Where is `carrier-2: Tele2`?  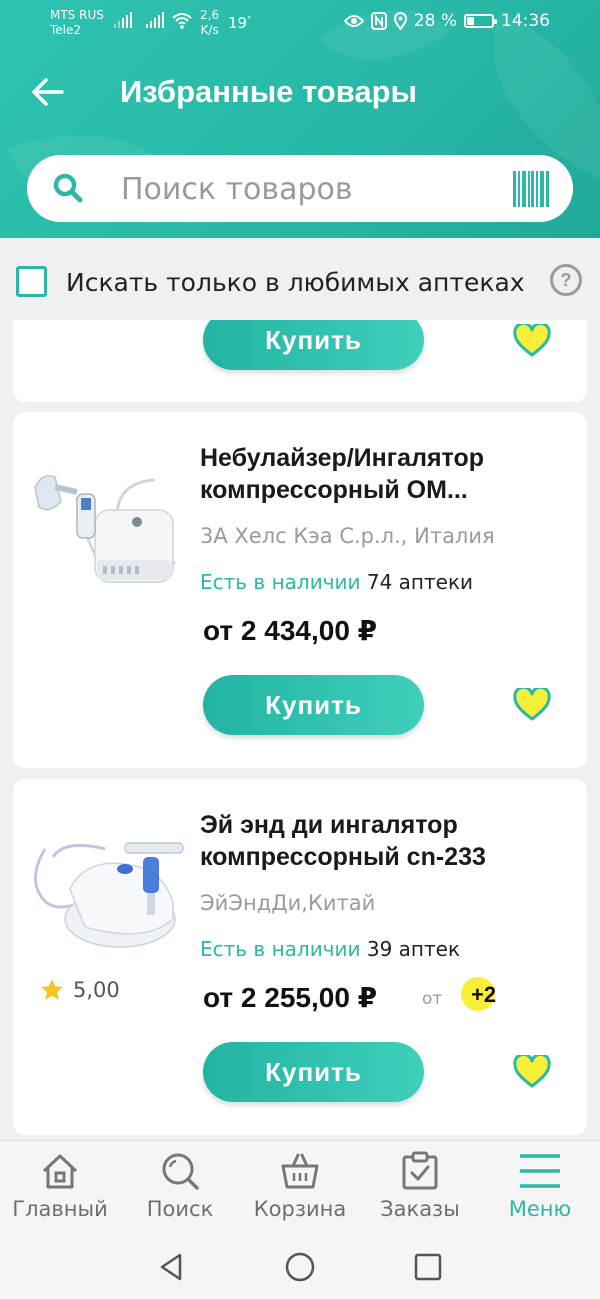
carrier-2: Tele2 is located at coordinates (66, 30).